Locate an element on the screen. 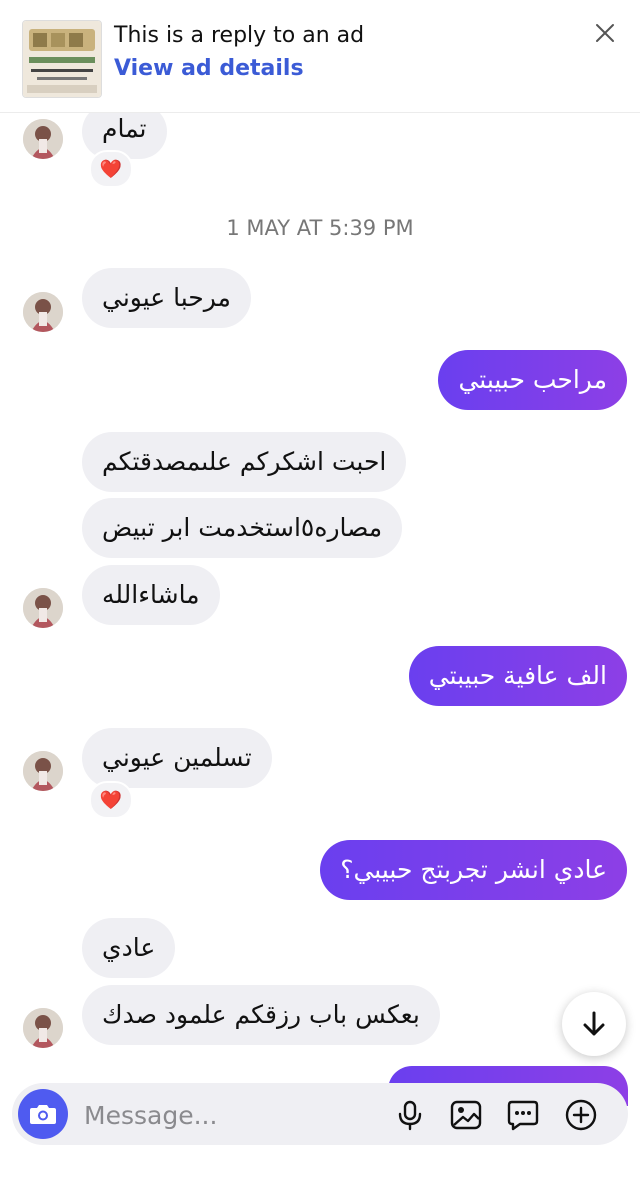  arrow-down-icon is located at coordinates (594, 1023).